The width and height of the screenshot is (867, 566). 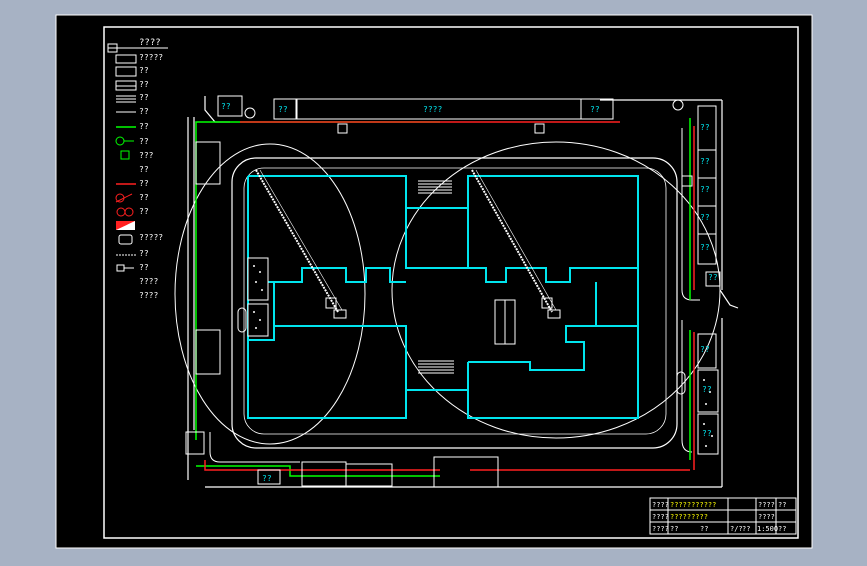 I want to click on right-column-label-8: ??, so click(x=707, y=389).